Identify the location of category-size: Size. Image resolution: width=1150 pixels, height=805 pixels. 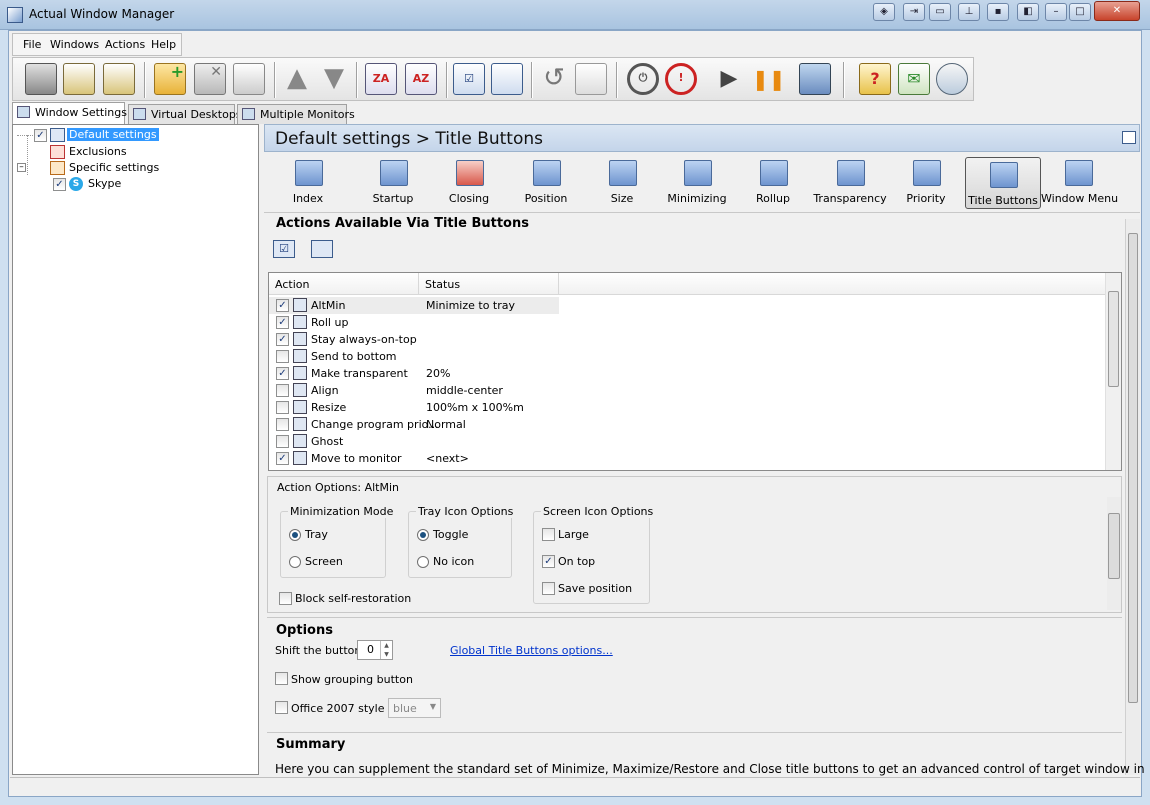
(622, 182).